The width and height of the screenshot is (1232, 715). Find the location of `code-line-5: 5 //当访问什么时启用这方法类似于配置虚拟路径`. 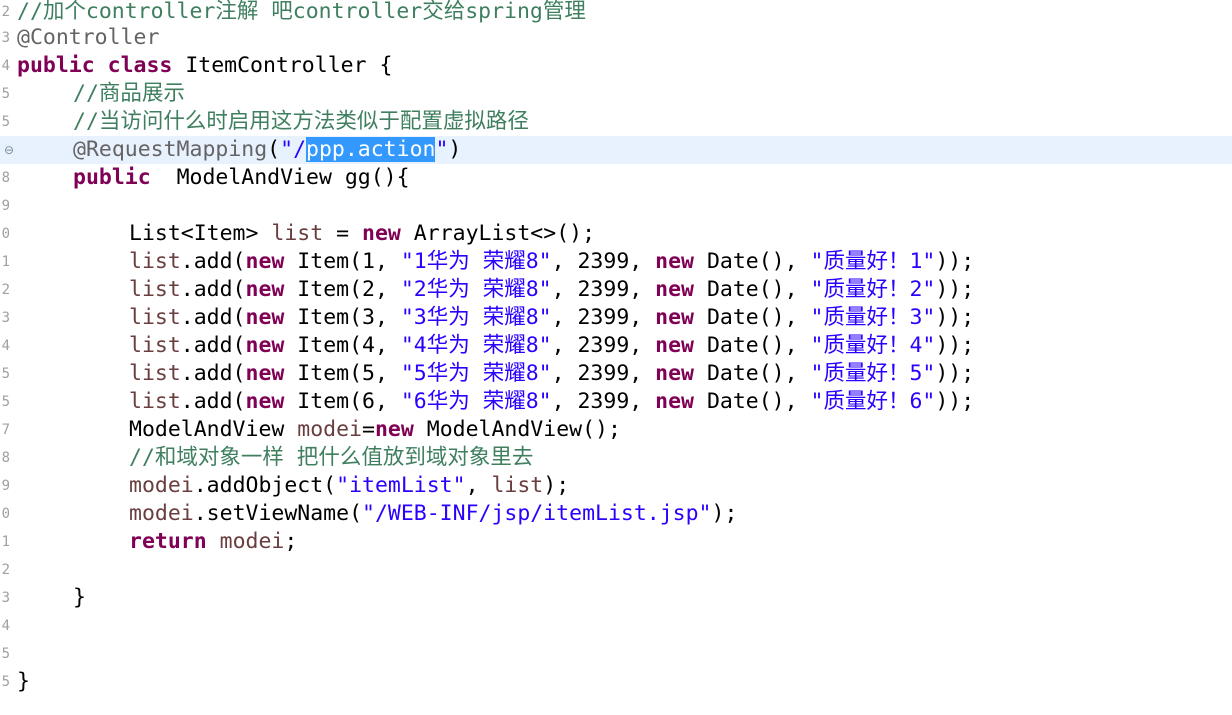

code-line-5: 5 //当访问什么时启用这方法类似于配置虚拟路径 is located at coordinates (616, 122).